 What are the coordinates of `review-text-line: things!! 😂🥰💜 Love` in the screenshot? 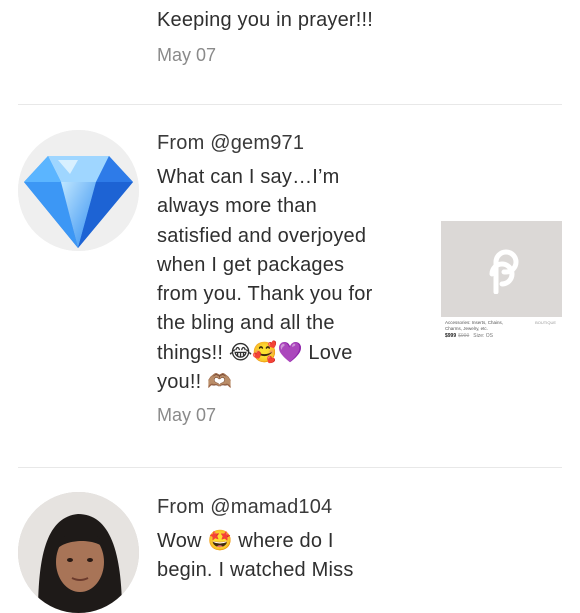 It's located at (255, 352).